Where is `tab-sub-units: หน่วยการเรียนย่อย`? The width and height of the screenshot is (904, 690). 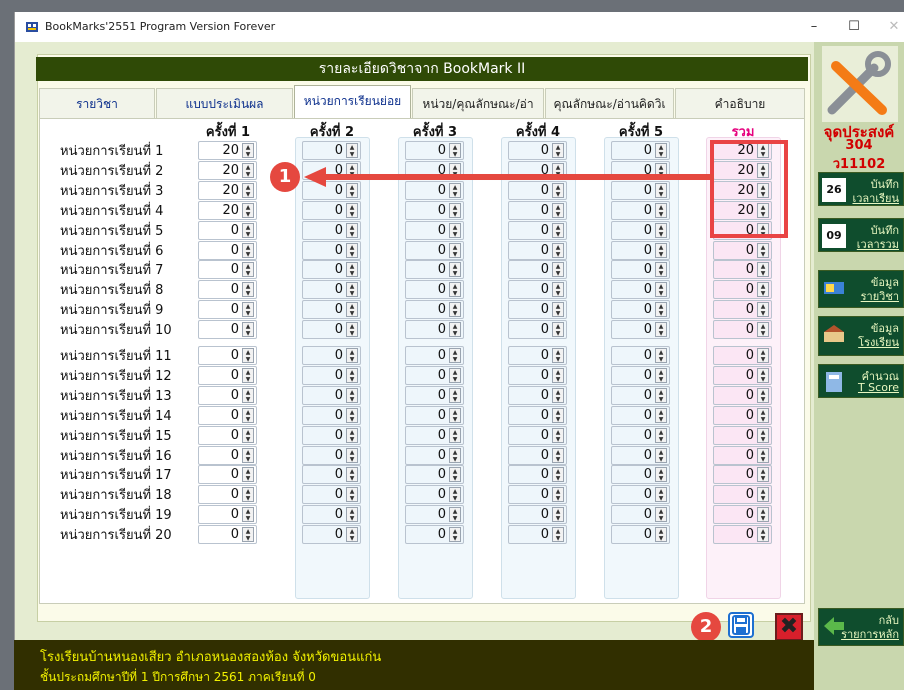 tab-sub-units: หน่วยการเรียนย่อย is located at coordinates (352, 101).